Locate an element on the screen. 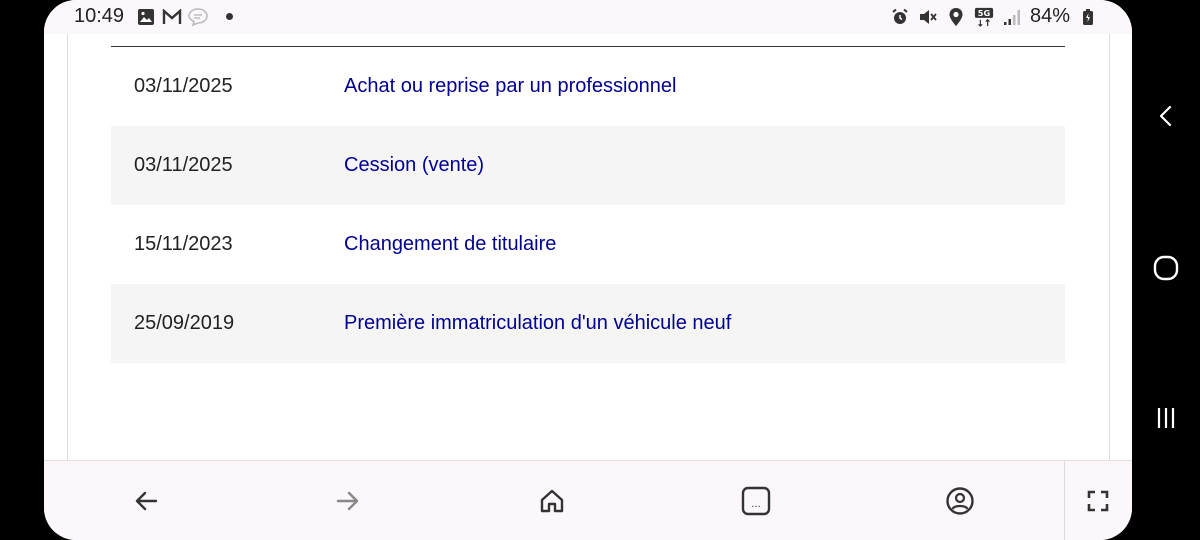 The image size is (1200, 540). battery-percent: 84% is located at coordinates (1049, 16).